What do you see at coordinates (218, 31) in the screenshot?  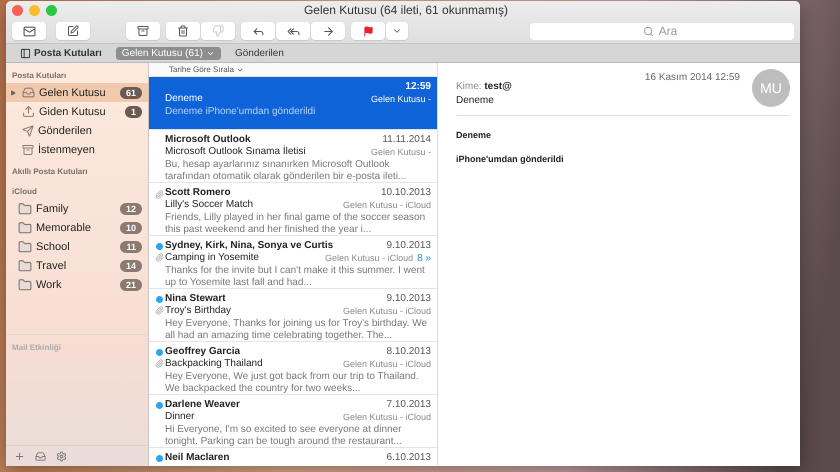 I see `thumbs-down-icon` at bounding box center [218, 31].